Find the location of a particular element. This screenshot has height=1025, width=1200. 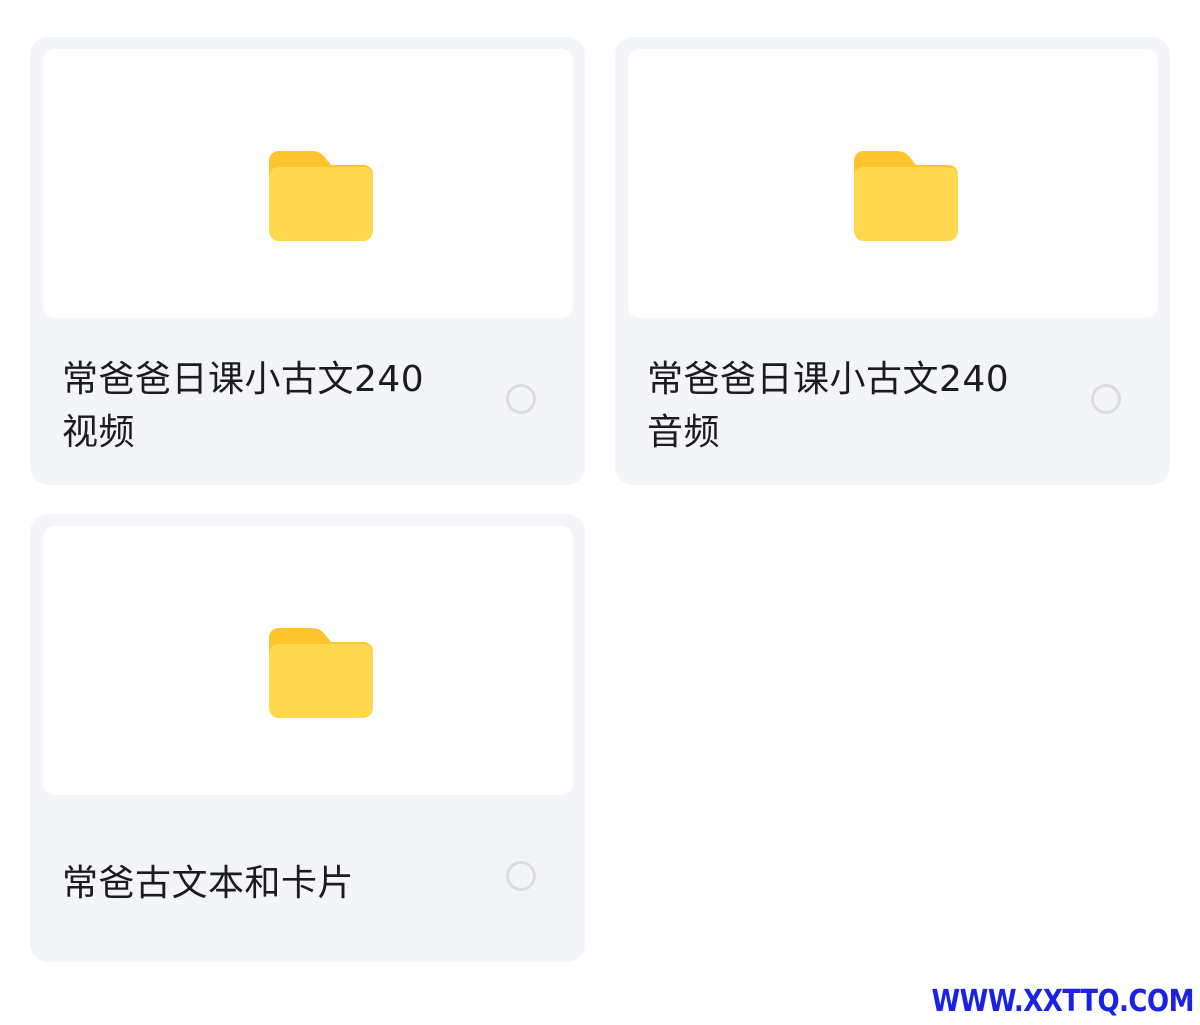

folder-name: 常爸爸日课小古文240 音频 is located at coordinates (857, 406).